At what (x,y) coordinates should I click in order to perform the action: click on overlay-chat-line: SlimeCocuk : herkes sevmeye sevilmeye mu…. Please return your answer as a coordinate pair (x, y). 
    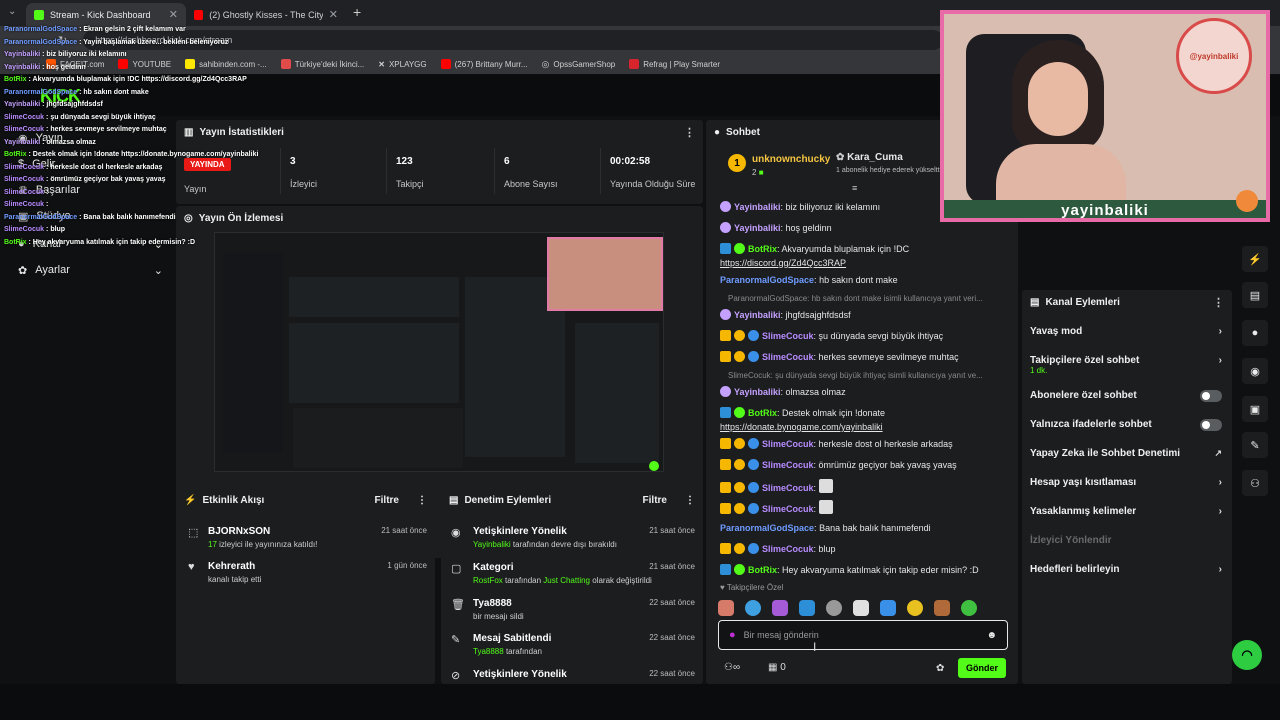
    Looking at the image, I should click on (85, 129).